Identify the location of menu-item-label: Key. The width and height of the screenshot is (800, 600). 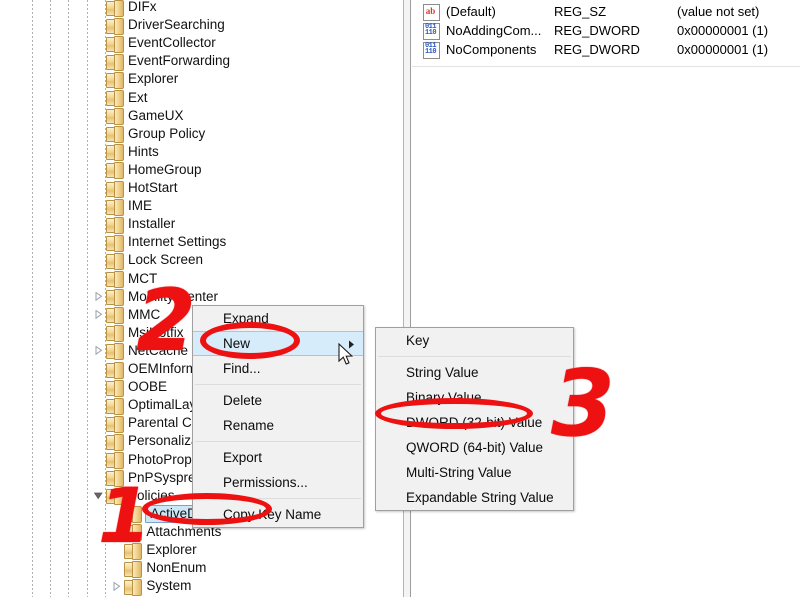
(418, 340).